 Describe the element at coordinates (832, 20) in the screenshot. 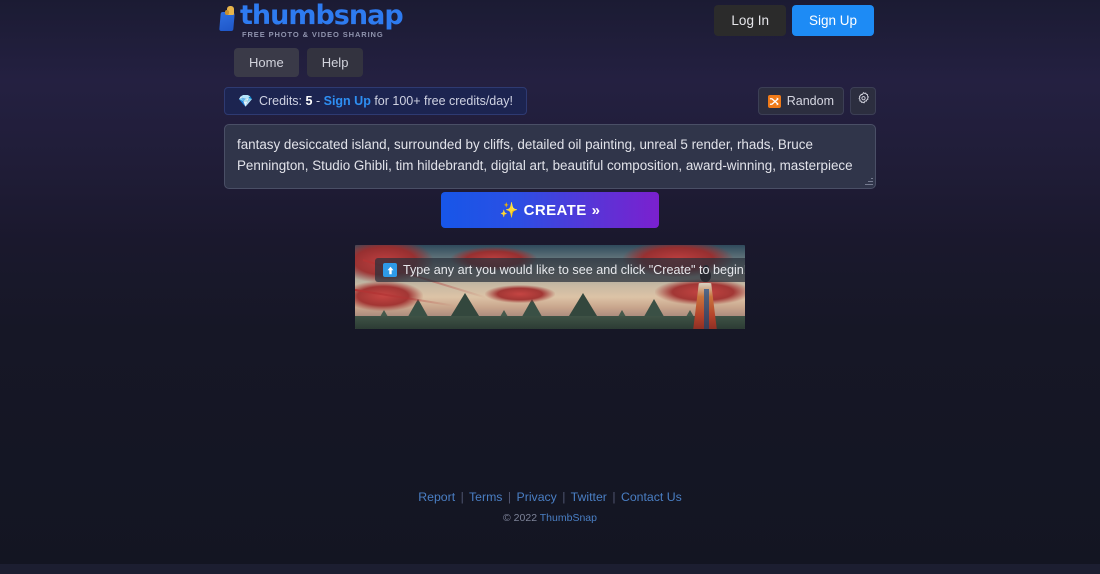

I see `signup-button: Sign Up` at that location.